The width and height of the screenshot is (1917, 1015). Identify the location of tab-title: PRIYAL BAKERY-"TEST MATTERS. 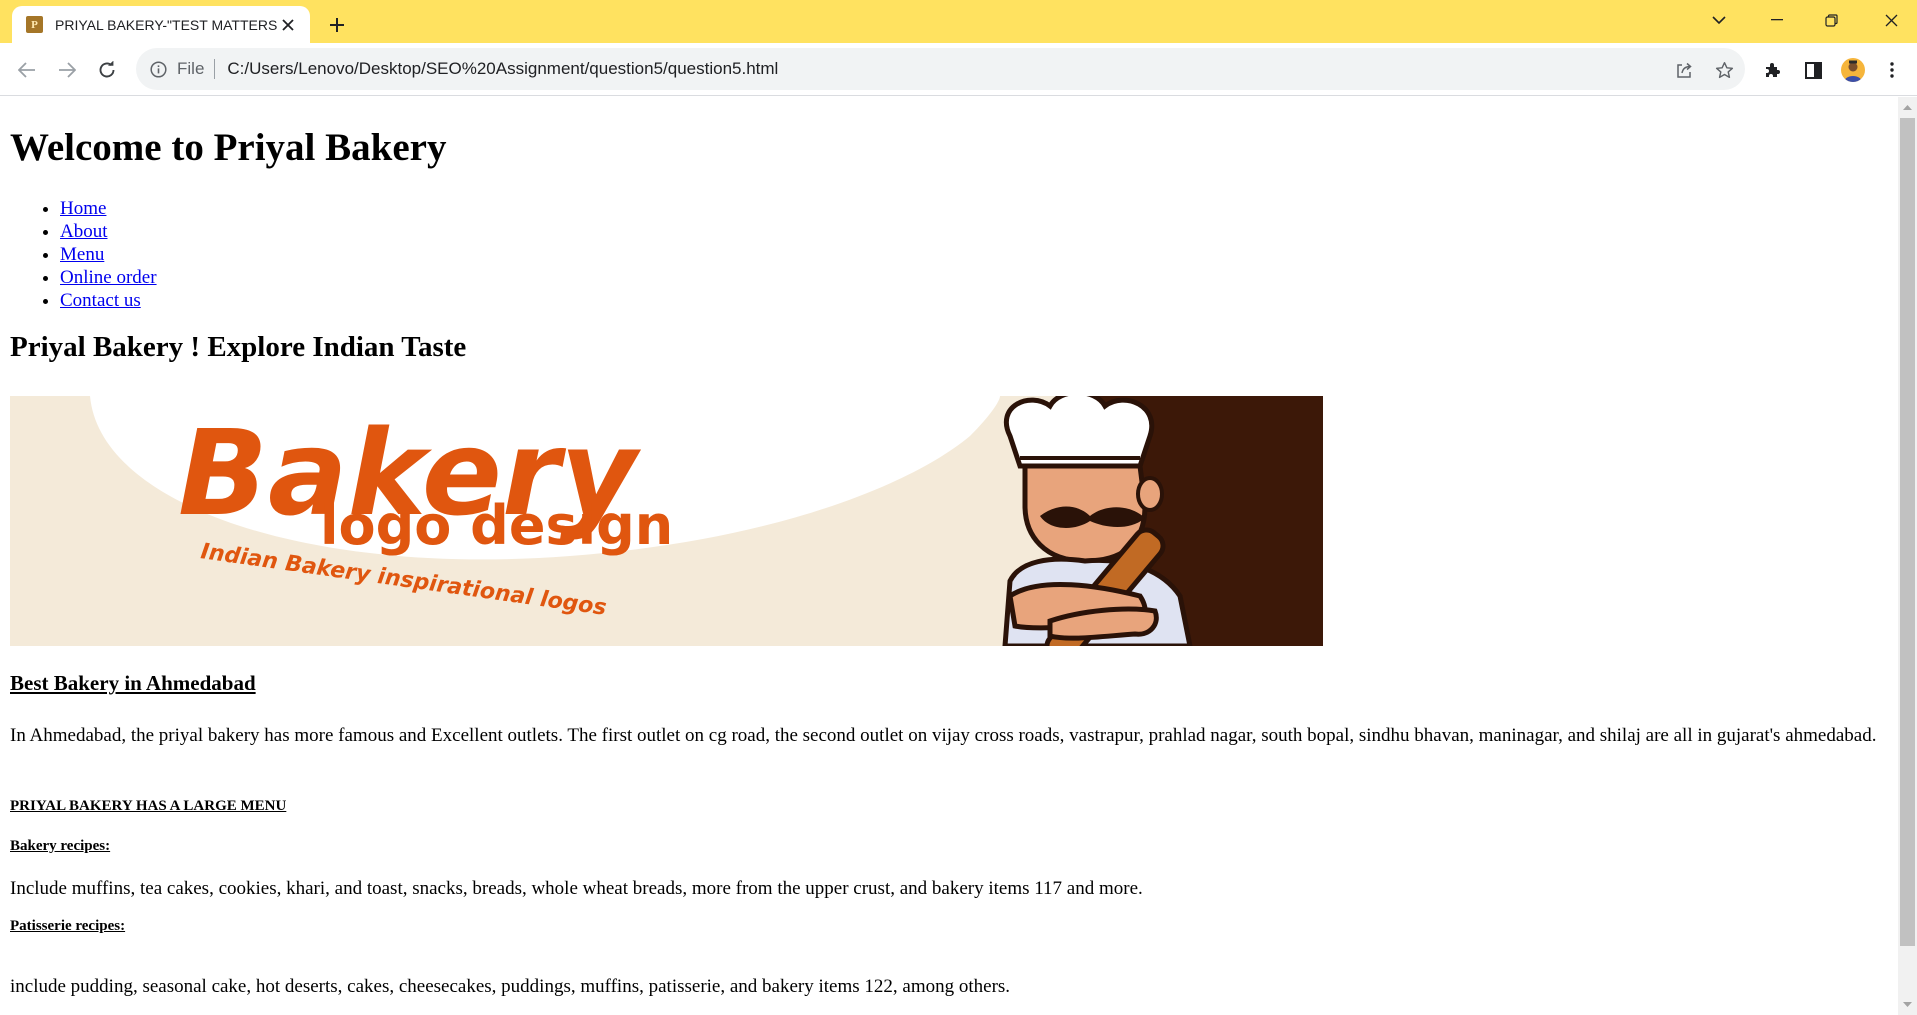
(166, 24).